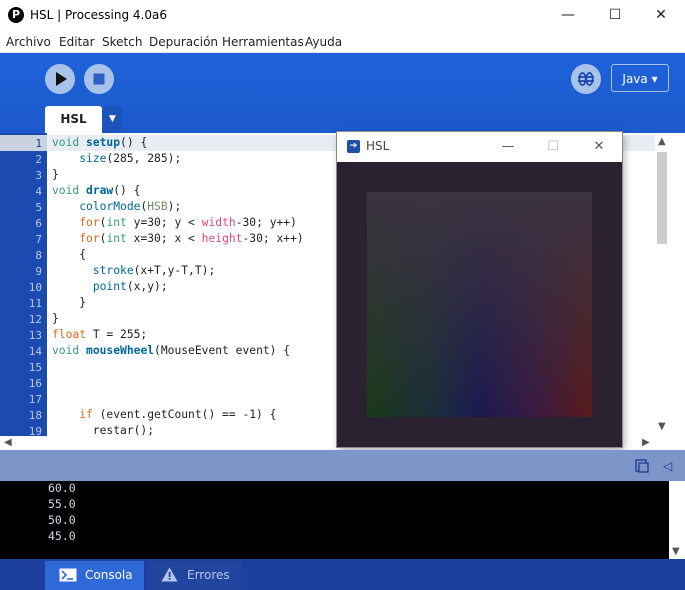  Describe the element at coordinates (263, 42) in the screenshot. I see `menu-herramientas: Herramientas` at that location.